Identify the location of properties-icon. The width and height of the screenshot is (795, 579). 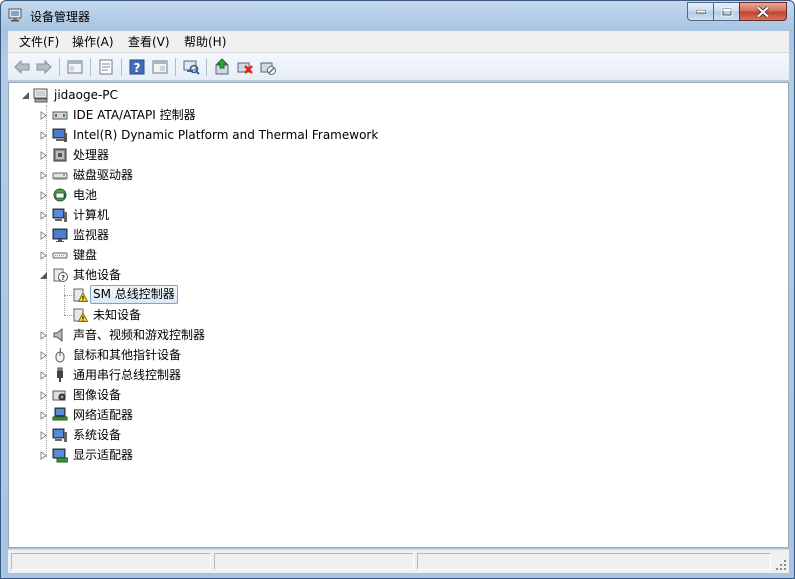
(106, 67).